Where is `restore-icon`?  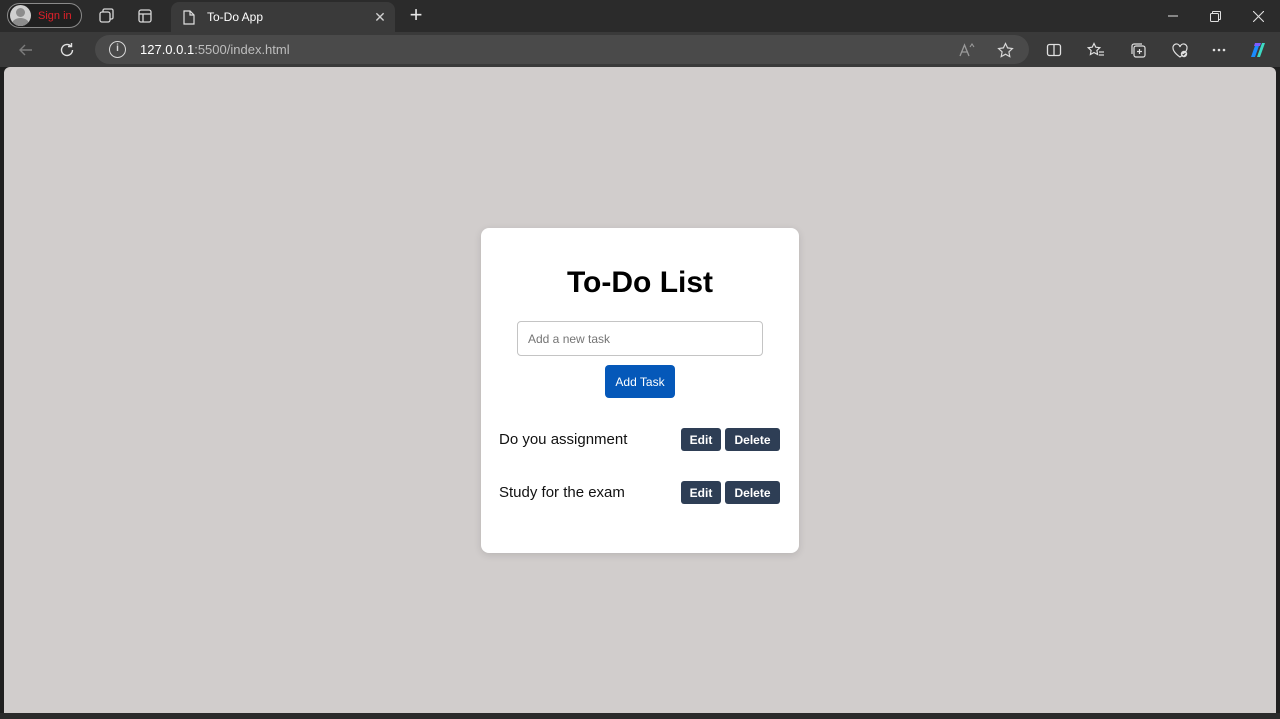
restore-icon is located at coordinates (1215, 16).